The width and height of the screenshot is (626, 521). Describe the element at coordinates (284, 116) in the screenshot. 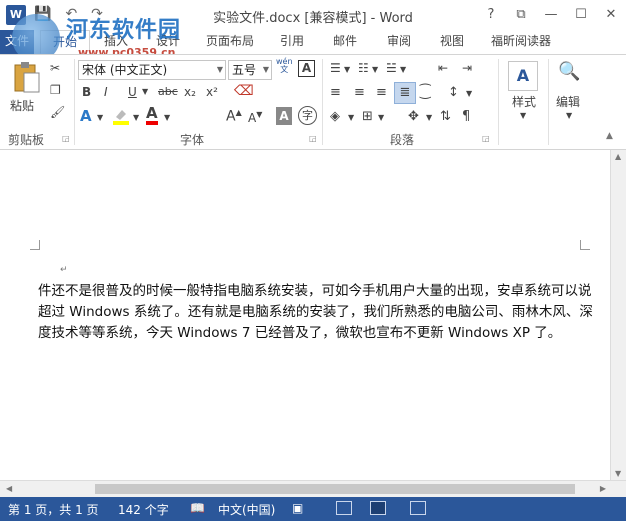

I see `character-shading-button: A` at that location.